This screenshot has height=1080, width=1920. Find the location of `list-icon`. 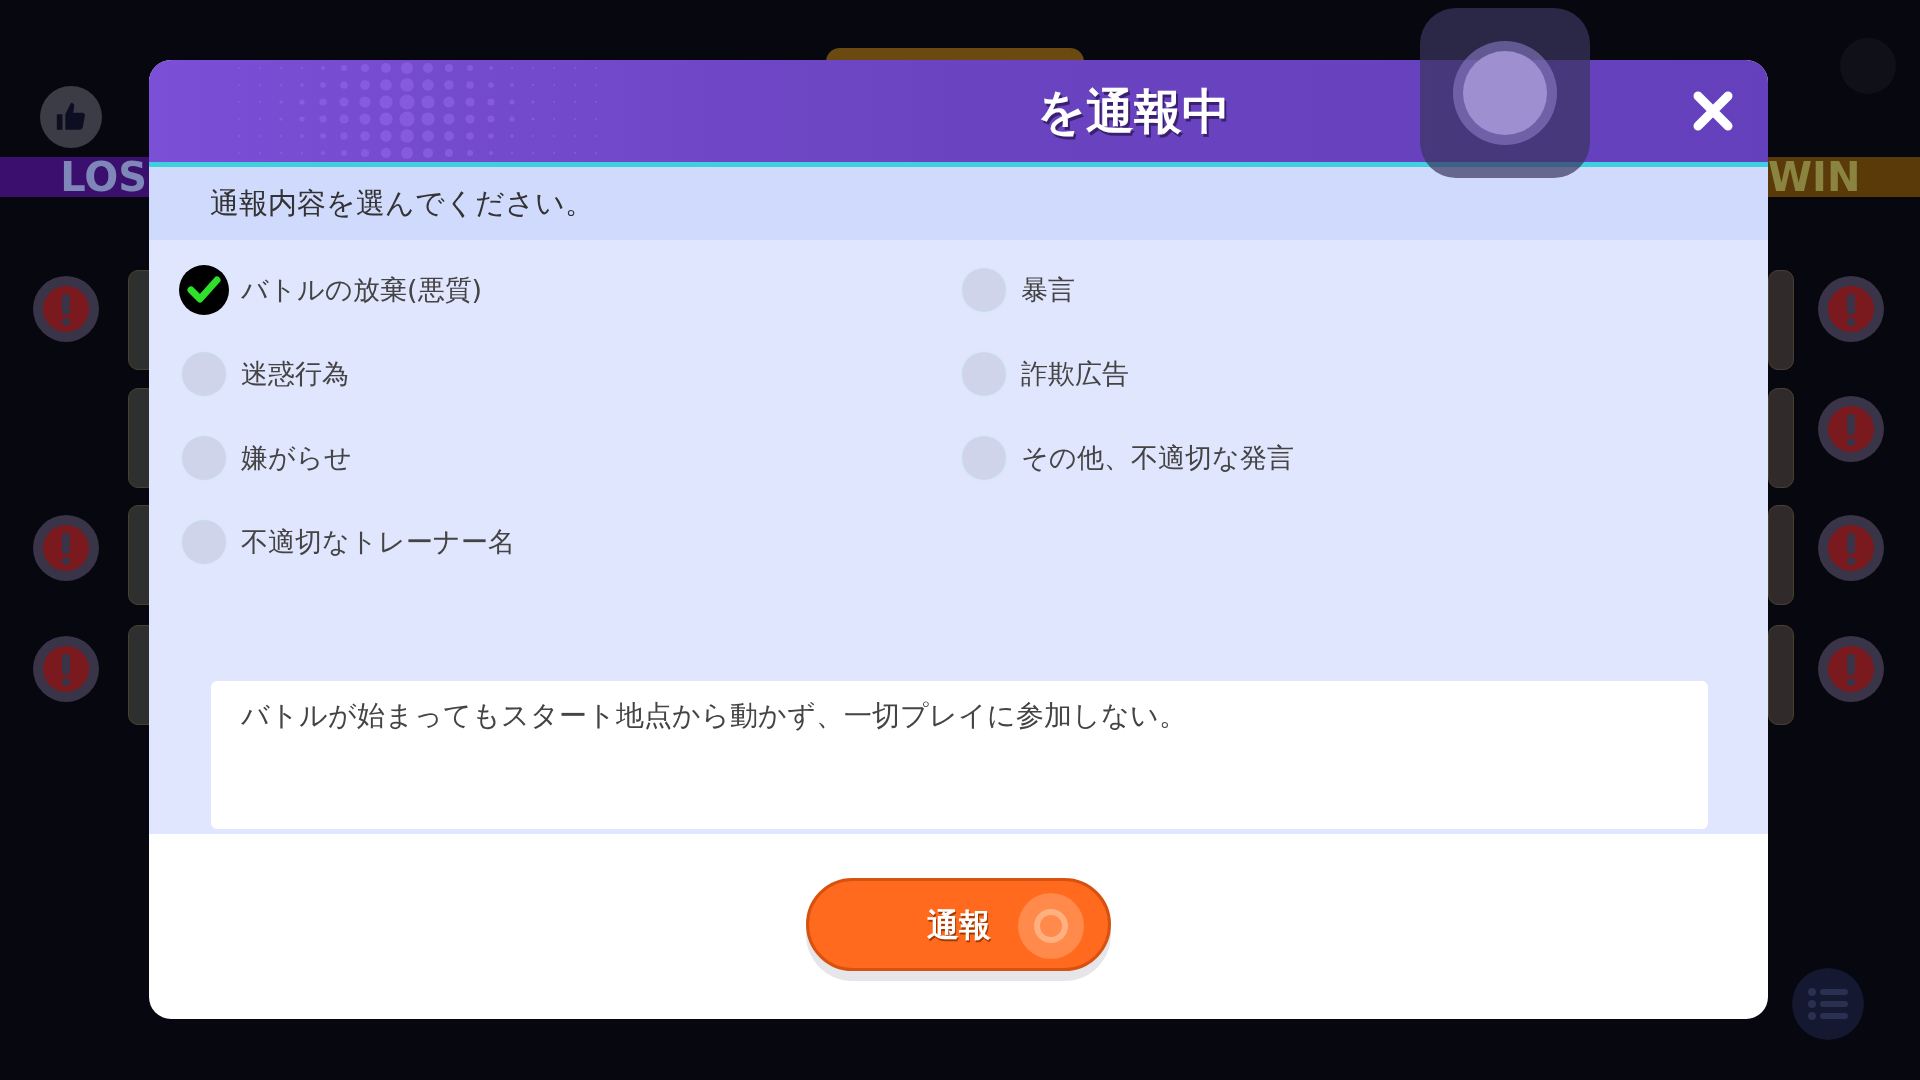

list-icon is located at coordinates (1828, 1004).